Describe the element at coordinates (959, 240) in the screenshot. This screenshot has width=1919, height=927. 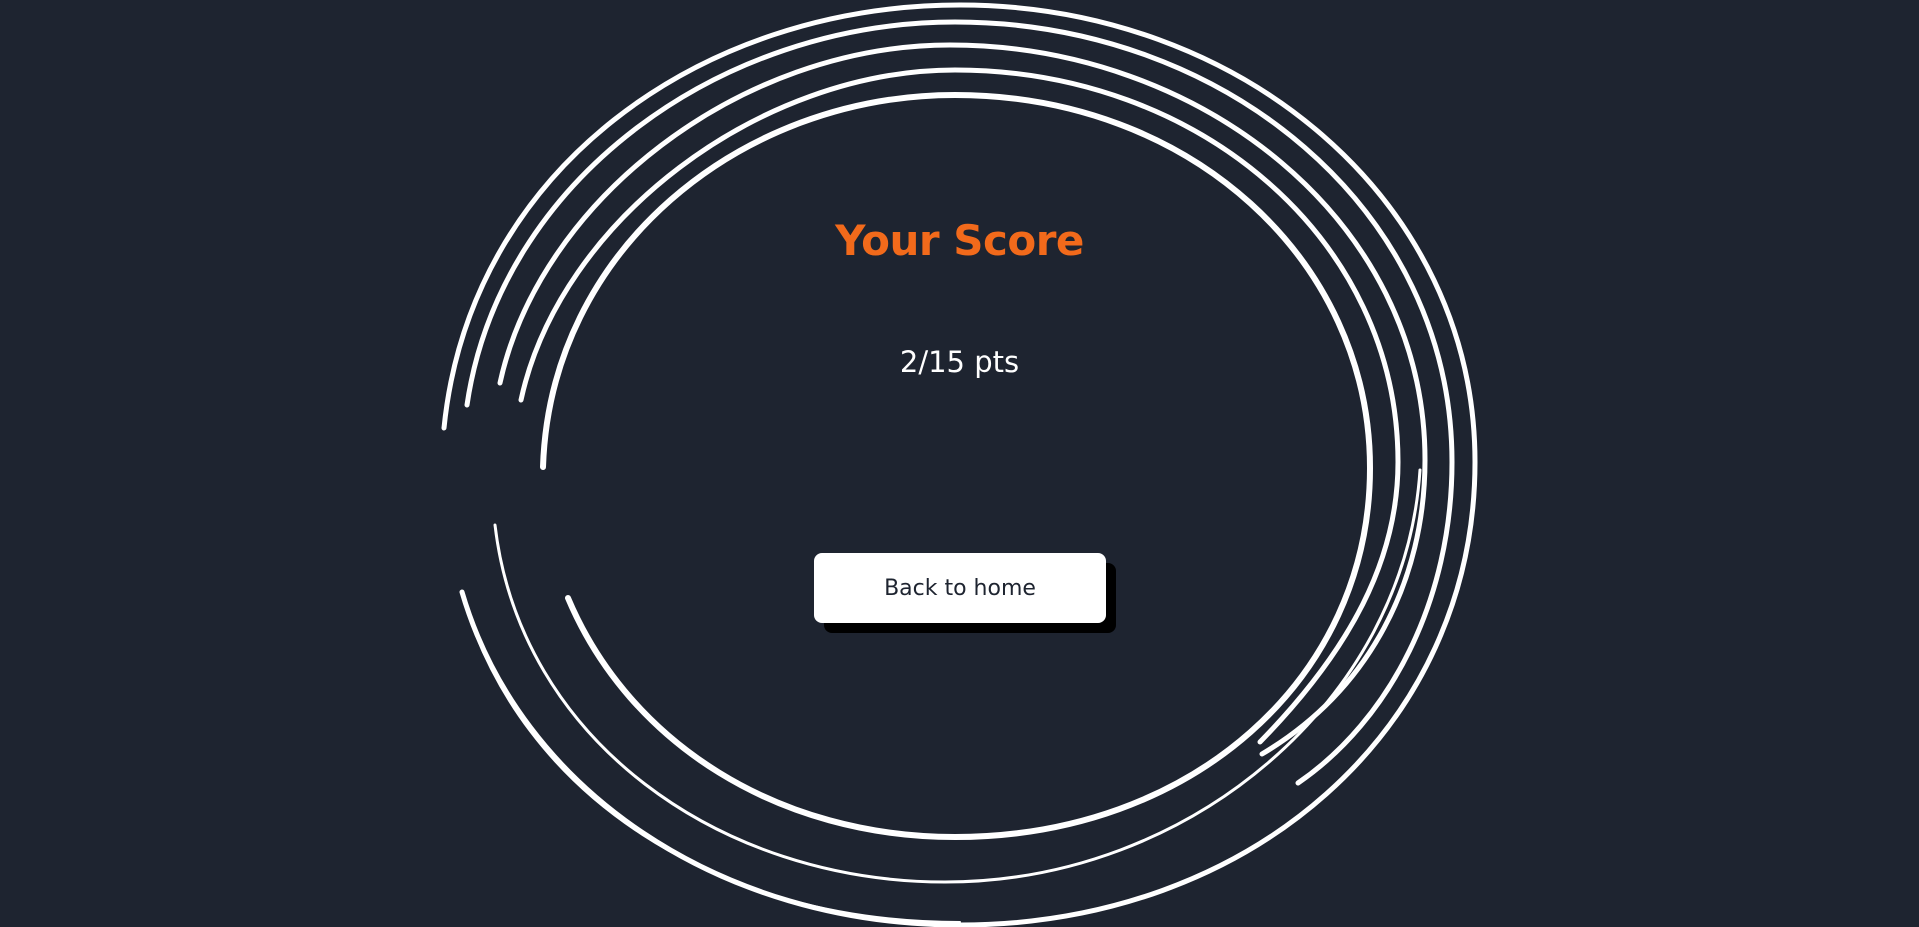
I see `score-title: Your Score` at that location.